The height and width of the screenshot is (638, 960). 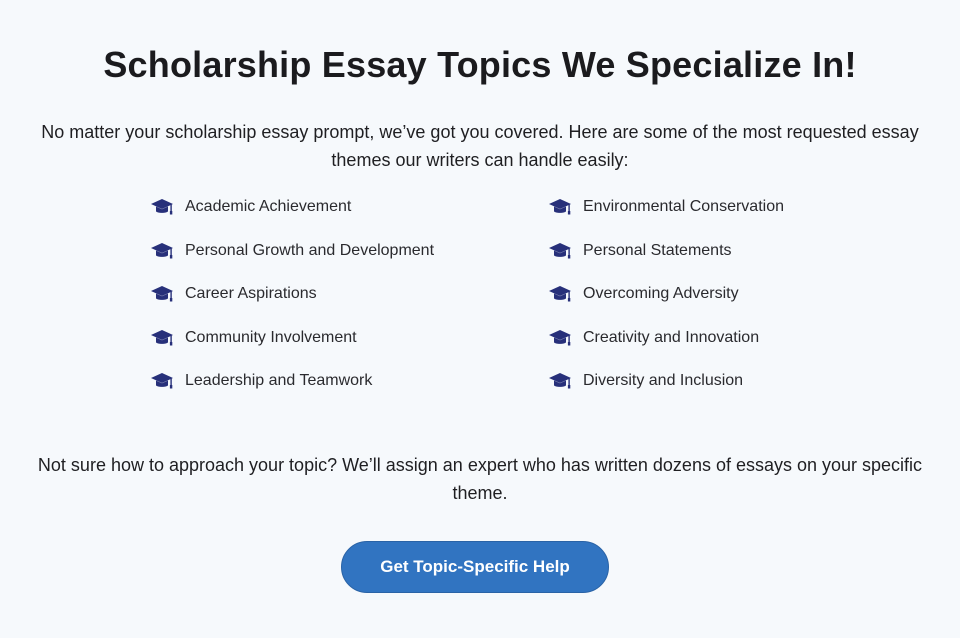 What do you see at coordinates (480, 160) in the screenshot?
I see `intro-line-2: themes our writers can handle easily:` at bounding box center [480, 160].